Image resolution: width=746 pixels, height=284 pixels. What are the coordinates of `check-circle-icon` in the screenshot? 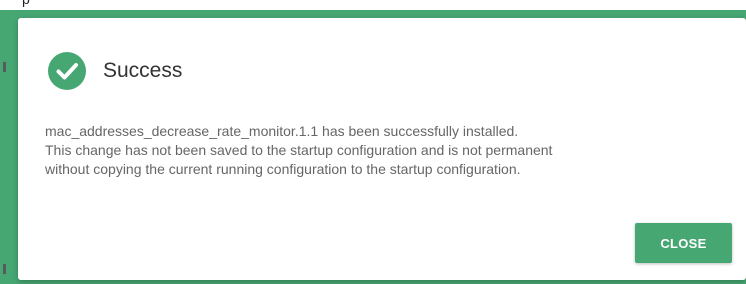 It's located at (67, 71).